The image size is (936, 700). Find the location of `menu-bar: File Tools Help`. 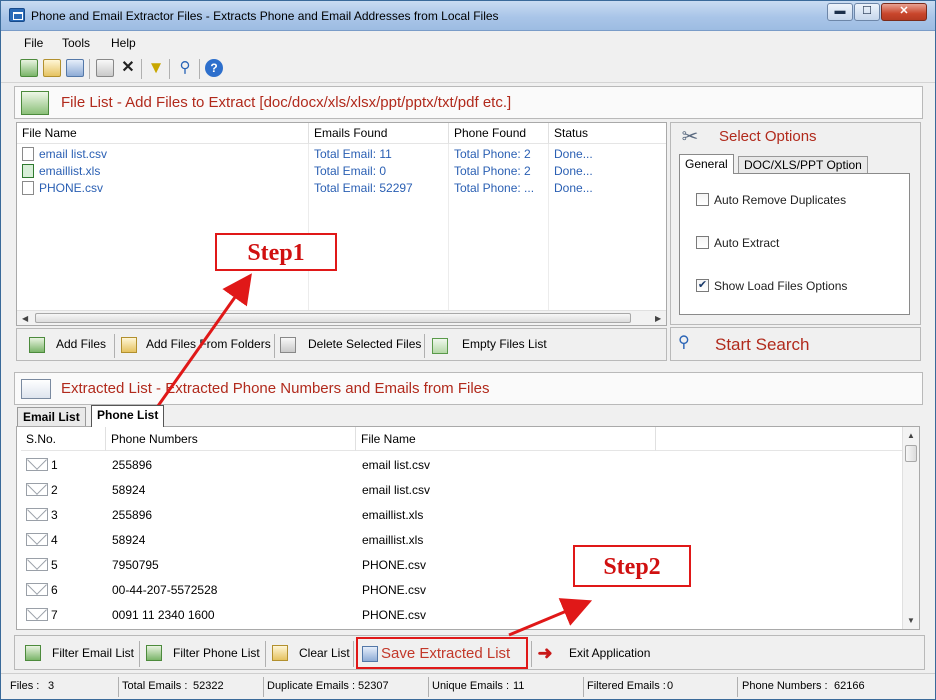

menu-bar: File Tools Help is located at coordinates (468, 43).